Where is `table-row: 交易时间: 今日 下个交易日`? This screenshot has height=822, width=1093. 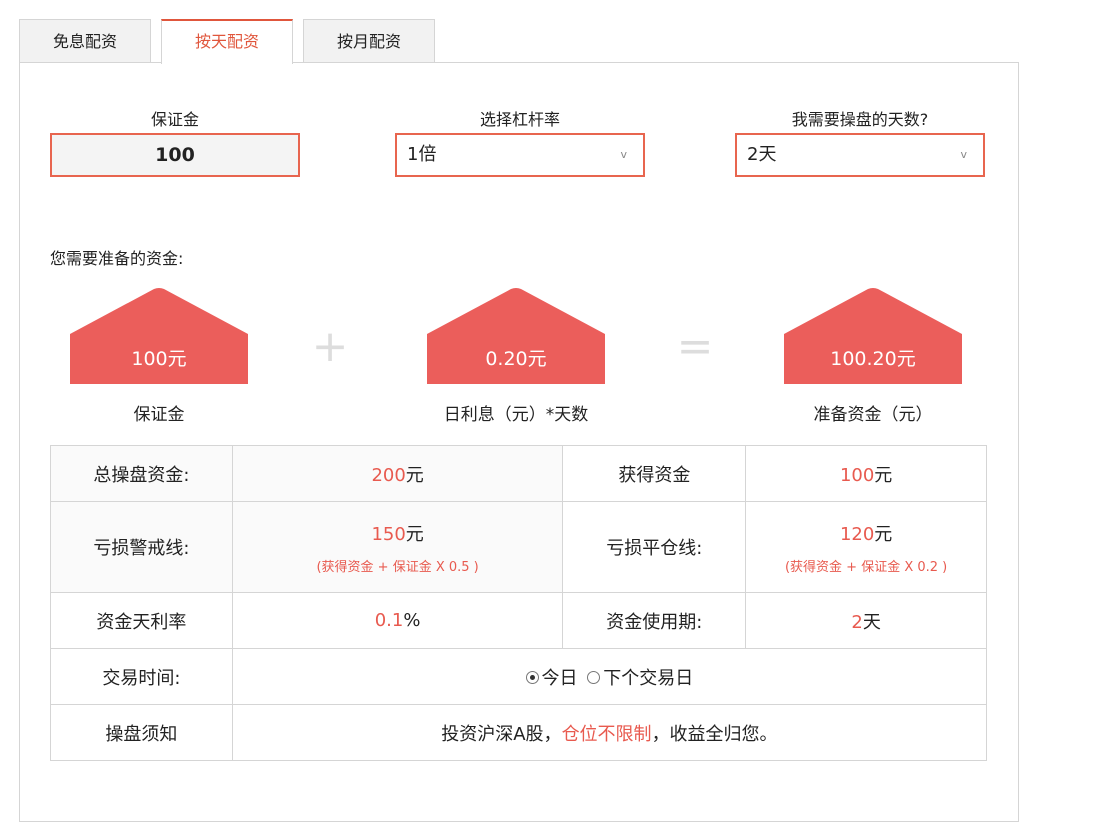 table-row: 交易时间: 今日 下个交易日 is located at coordinates (519, 676).